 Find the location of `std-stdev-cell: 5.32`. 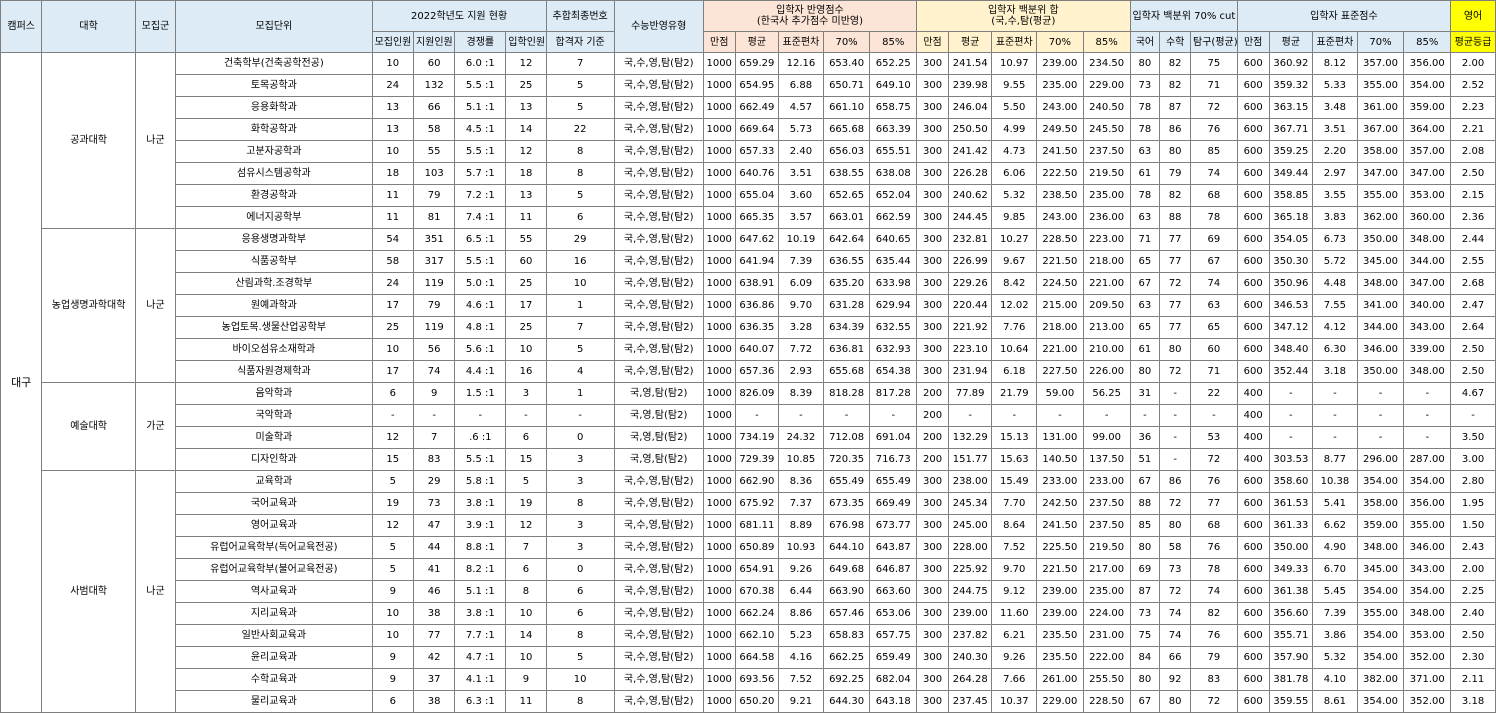

std-stdev-cell: 5.32 is located at coordinates (1335, 657).